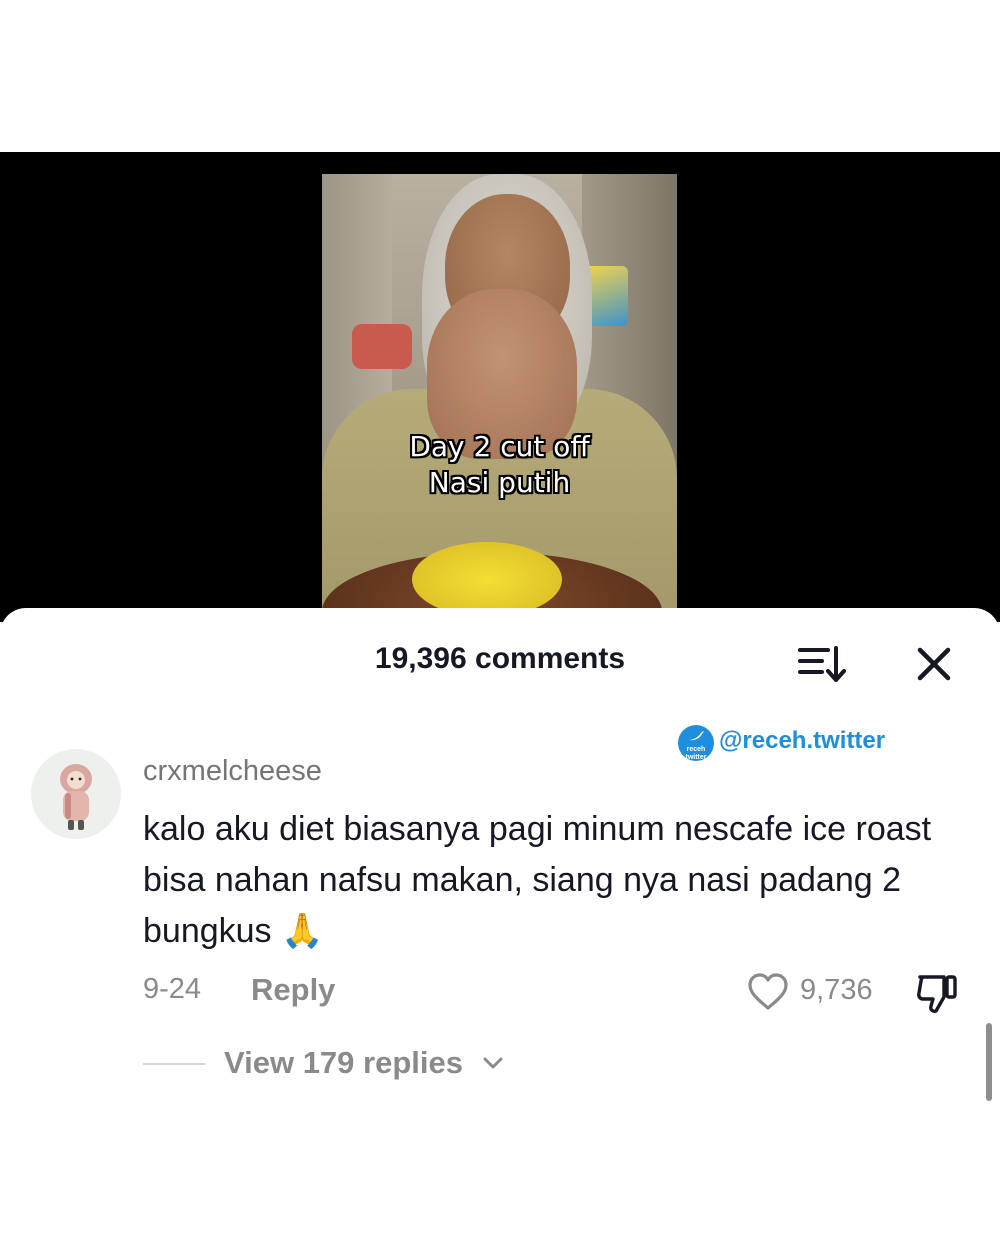 Image resolution: width=1000 pixels, height=1250 pixels. I want to click on bird-icon, so click(696, 736).